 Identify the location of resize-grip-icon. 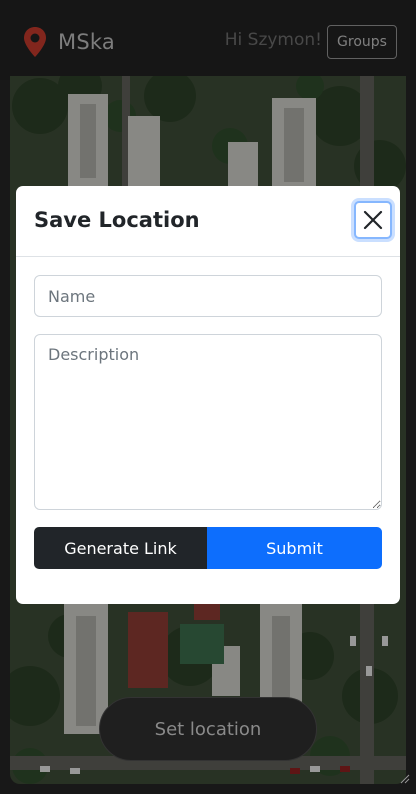
(404, 778).